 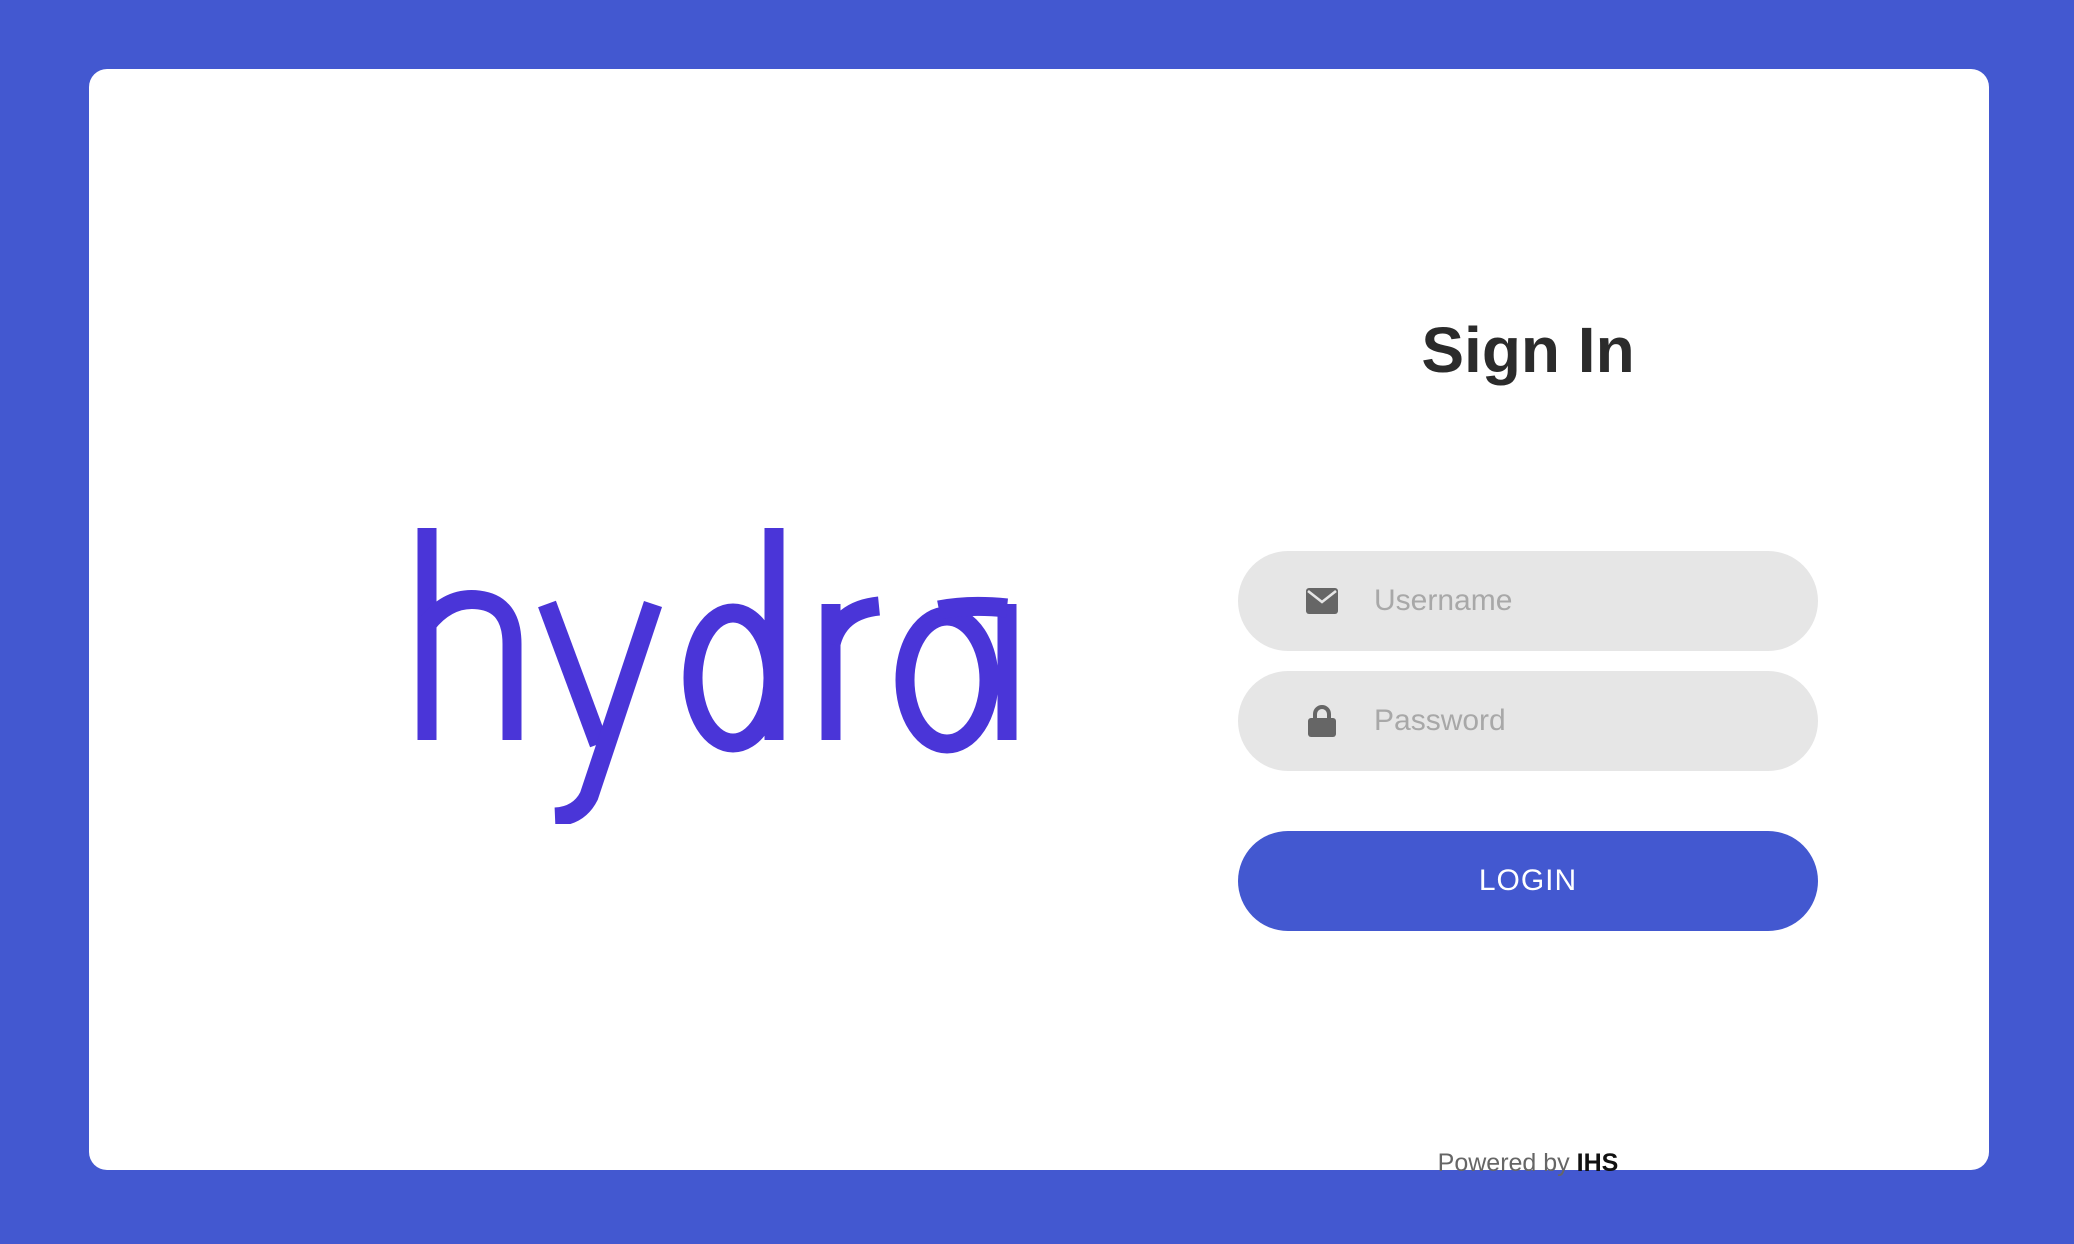 I want to click on envelope-icon, so click(x=1322, y=601).